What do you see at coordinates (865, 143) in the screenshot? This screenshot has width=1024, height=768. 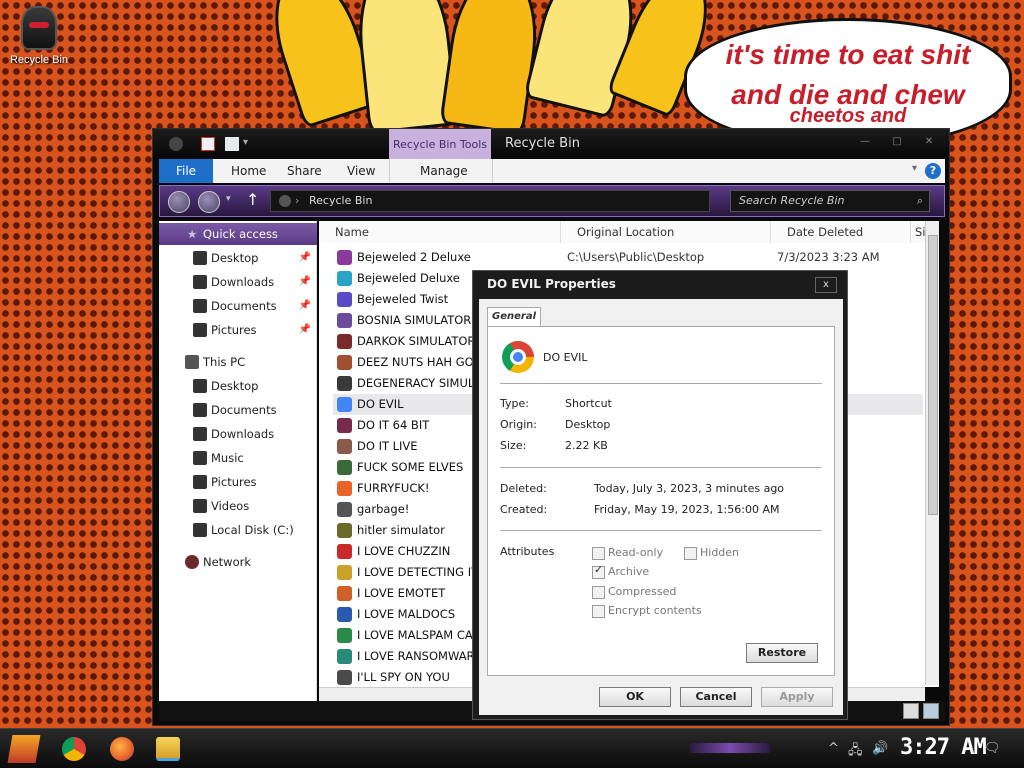 I see `minimize-button: —` at bounding box center [865, 143].